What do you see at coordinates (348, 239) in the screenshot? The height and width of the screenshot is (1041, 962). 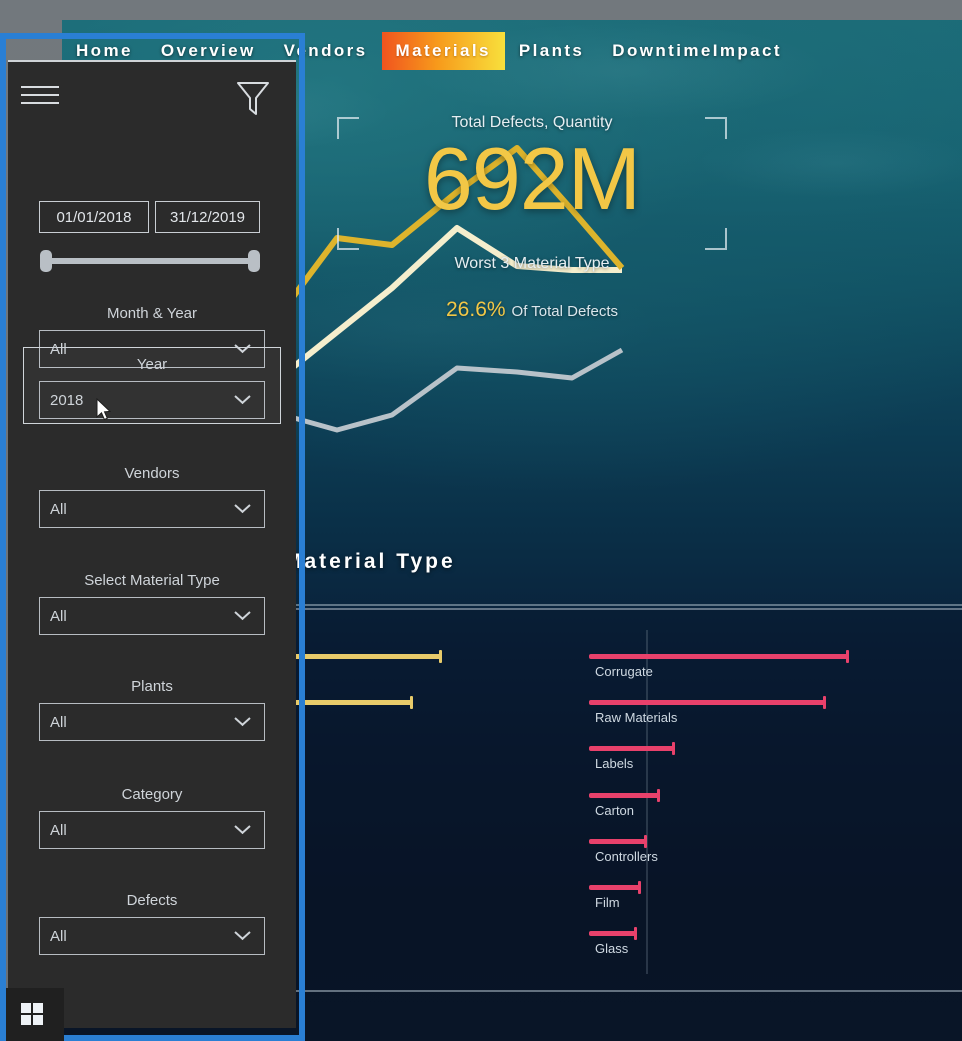 I see `card-corner-bottom-left` at bounding box center [348, 239].